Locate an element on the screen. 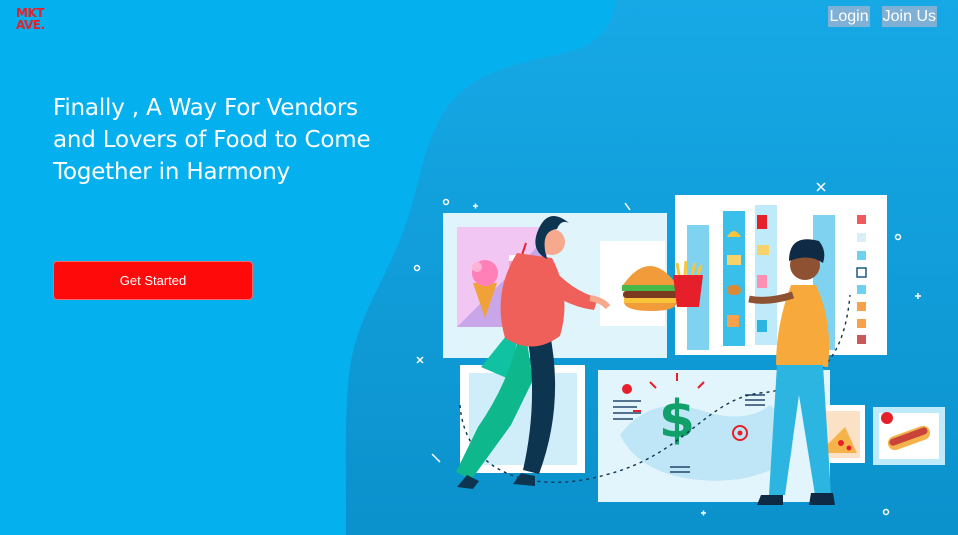 This screenshot has width=958, height=535. map-pin-icon is located at coordinates (627, 389).